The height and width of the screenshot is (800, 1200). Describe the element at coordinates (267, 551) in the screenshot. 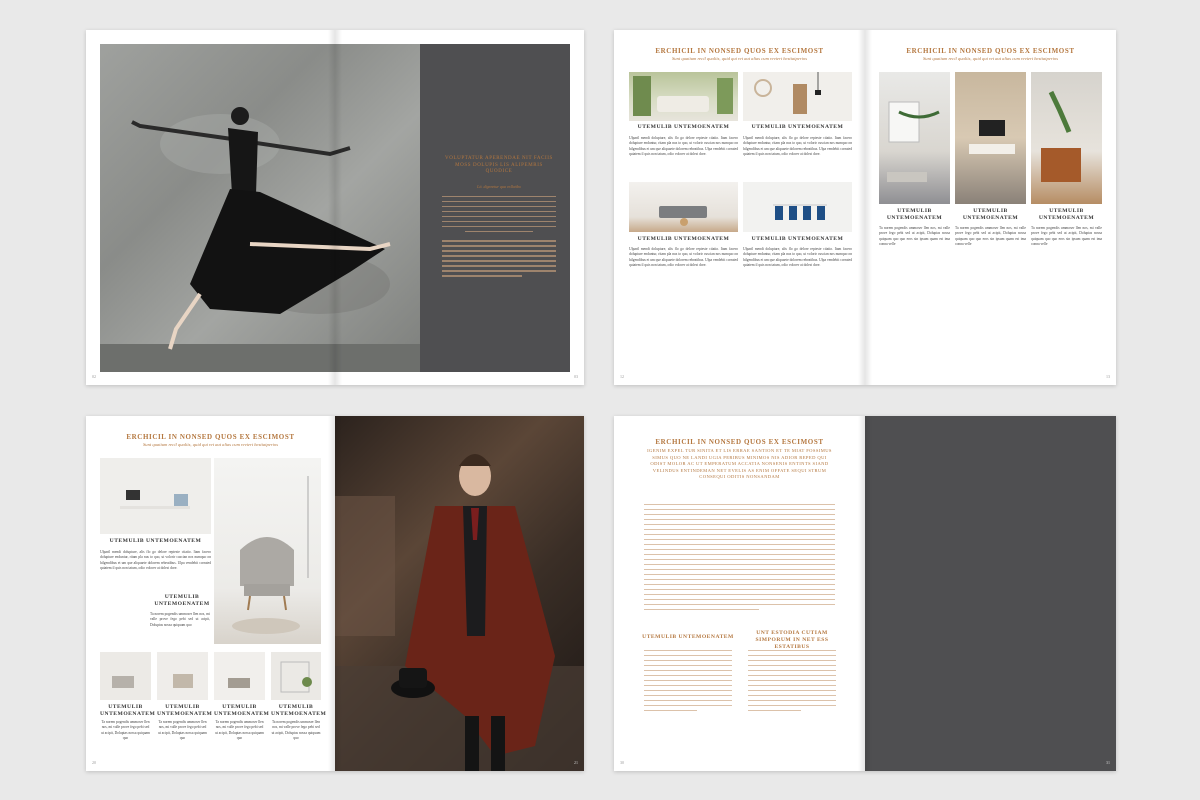

I see `photo-armchair` at that location.